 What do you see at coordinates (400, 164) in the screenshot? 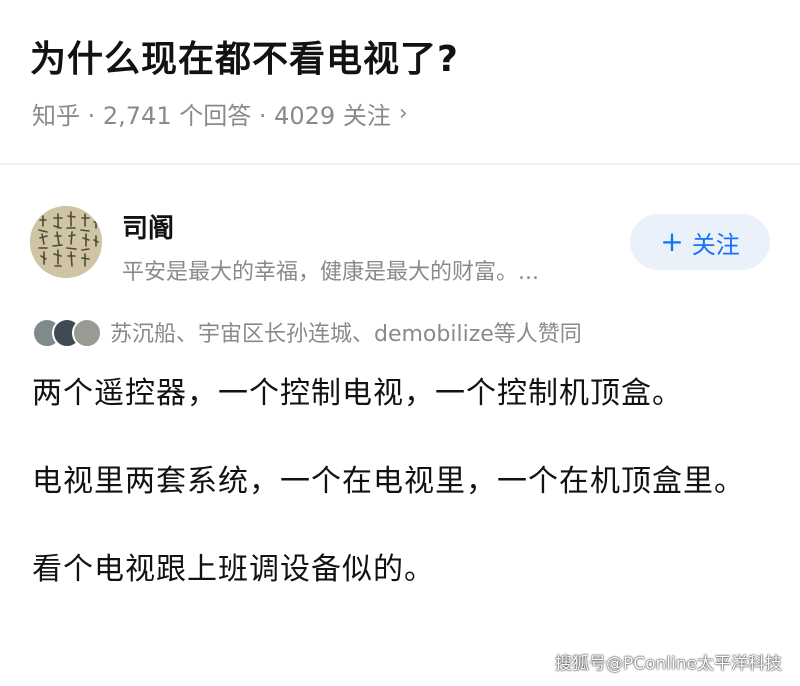
I see `divider` at bounding box center [400, 164].